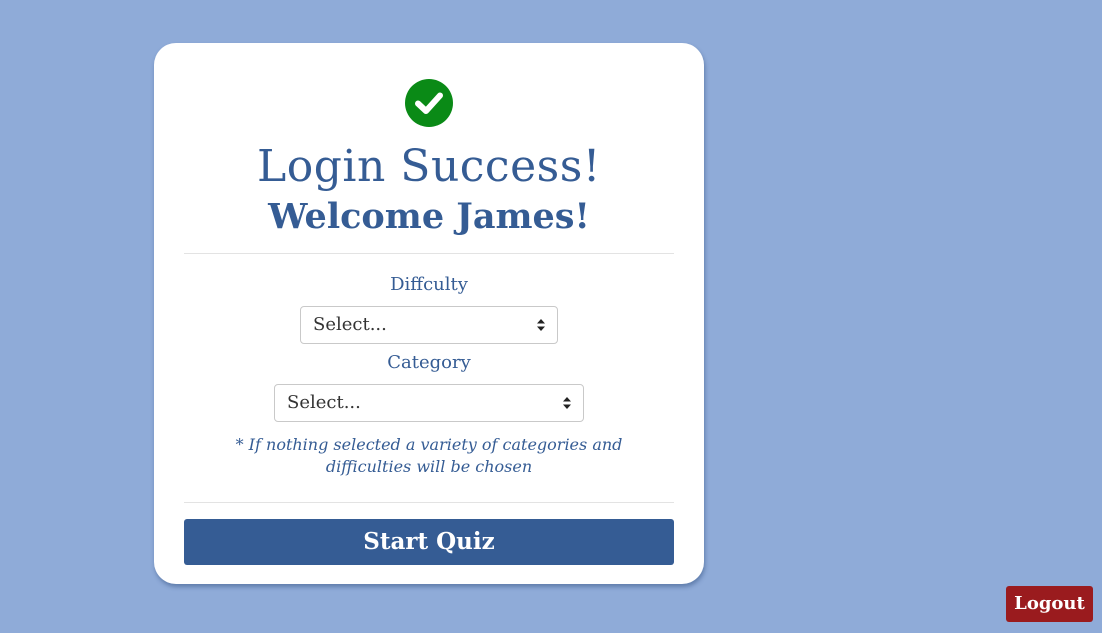  What do you see at coordinates (1049, 604) in the screenshot?
I see `logout-button: Logout` at bounding box center [1049, 604].